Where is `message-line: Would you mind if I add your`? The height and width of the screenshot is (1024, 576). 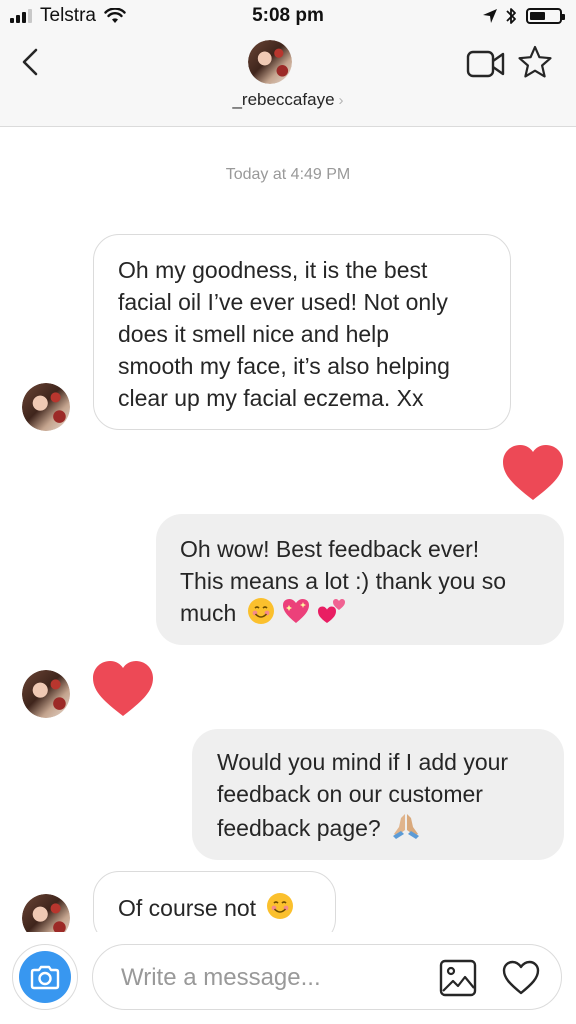 message-line: Would you mind if I add your is located at coordinates (363, 762).